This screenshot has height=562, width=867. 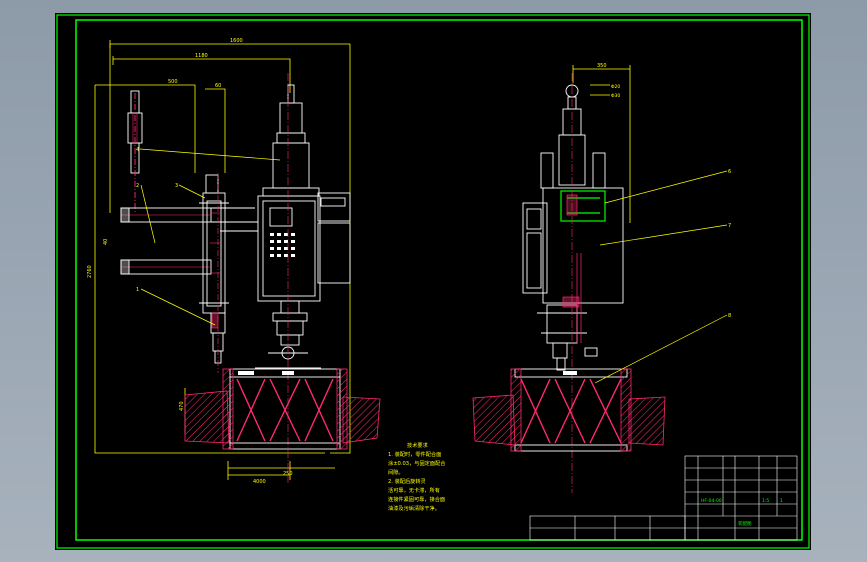 What do you see at coordinates (215, 270) in the screenshot?
I see `left-column-red-detail` at bounding box center [215, 270].